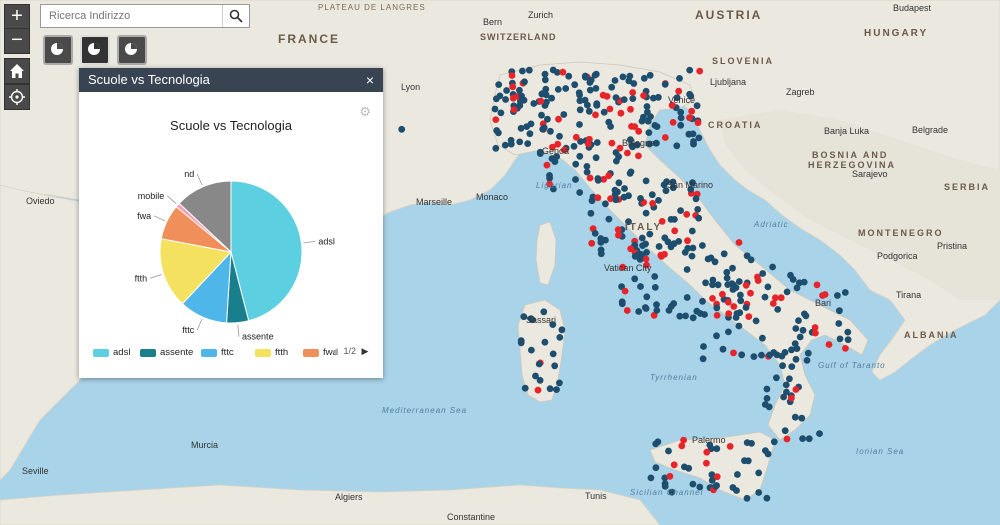 The height and width of the screenshot is (525, 1000). What do you see at coordinates (364, 351) in the screenshot?
I see `next-page-icon: ▶` at bounding box center [364, 351].